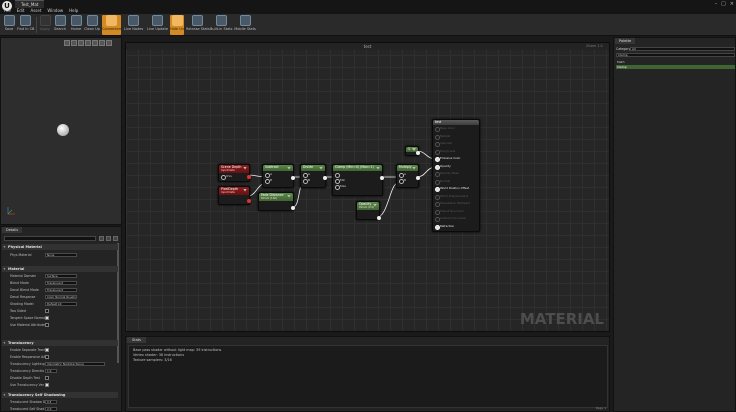  Describe the element at coordinates (81, 43) in the screenshot. I see `plane-preview-icon` at that location.